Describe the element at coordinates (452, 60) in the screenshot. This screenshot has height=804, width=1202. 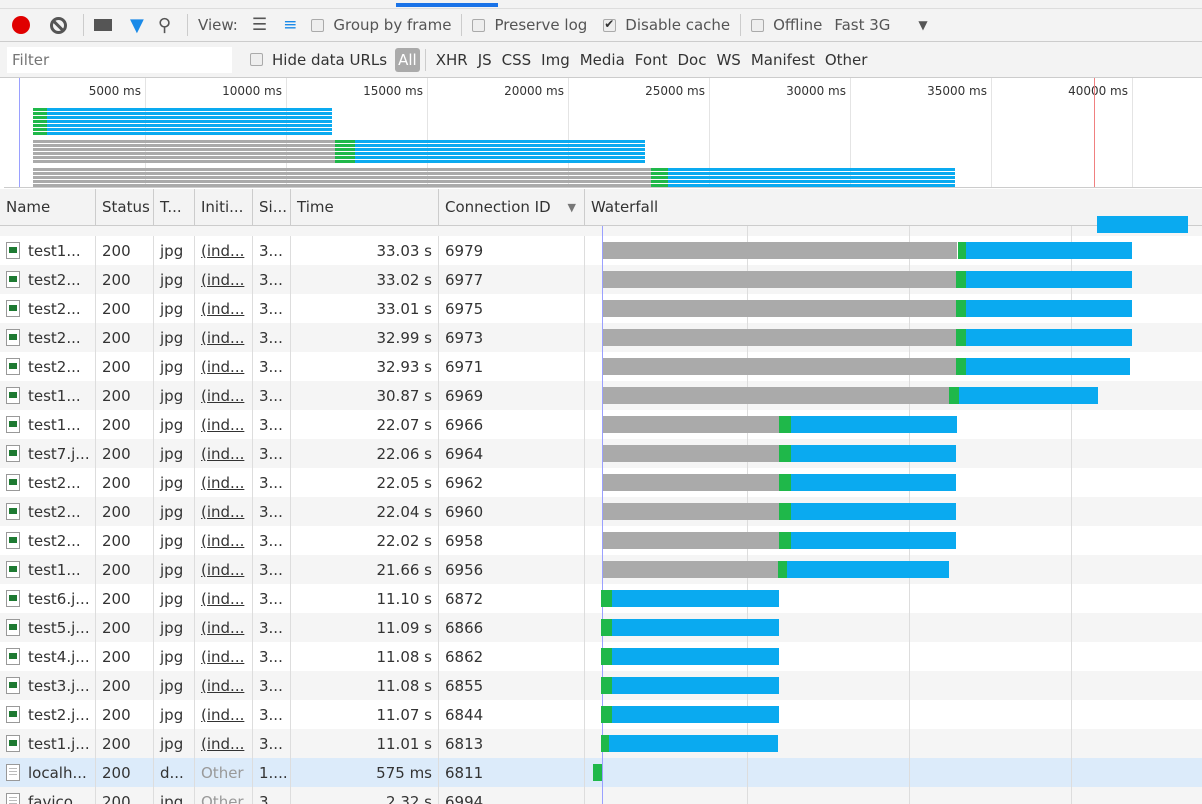
I see `type-filter-xhr: XHR` at that location.